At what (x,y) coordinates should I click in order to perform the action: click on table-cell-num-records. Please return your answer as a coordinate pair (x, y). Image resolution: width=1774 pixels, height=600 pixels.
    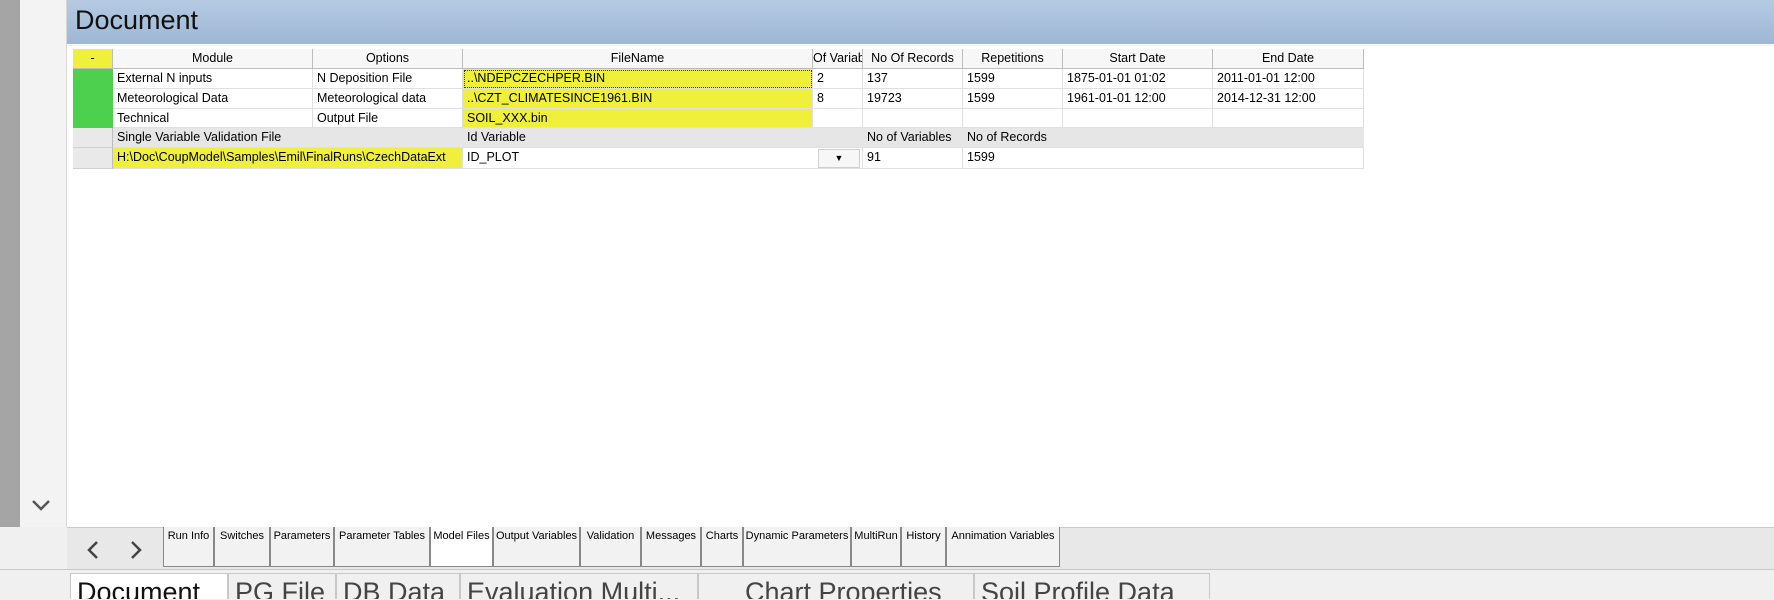
    Looking at the image, I should click on (913, 118).